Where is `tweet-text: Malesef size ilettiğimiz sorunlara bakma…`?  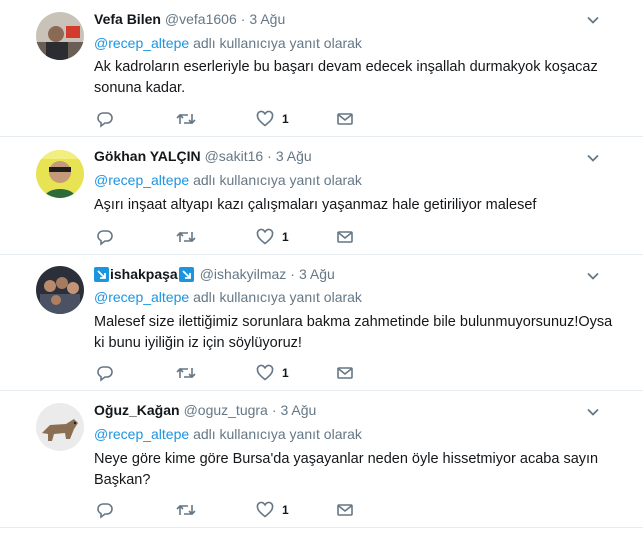
tweet-text: Malesef size ilettiğimiz sorunlara bakma… is located at coordinates (353, 332).